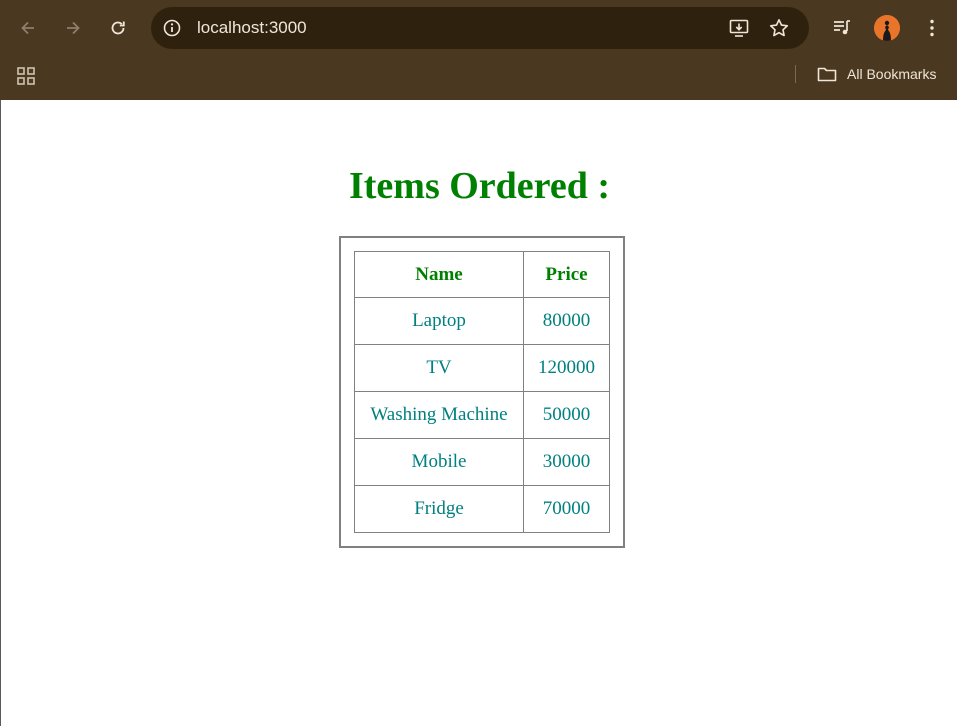 The height and width of the screenshot is (726, 957). I want to click on apps-button, so click(26, 76).